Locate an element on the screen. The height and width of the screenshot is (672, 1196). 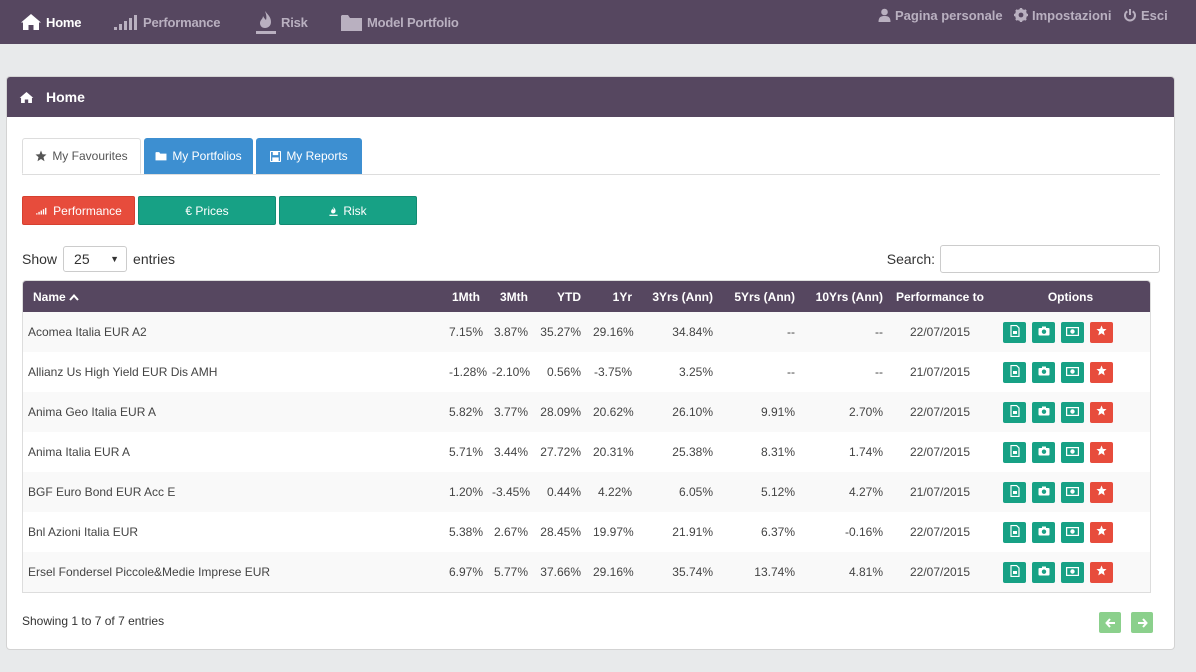
cell-name: Acomea Italia EUR A2 is located at coordinates (233, 332).